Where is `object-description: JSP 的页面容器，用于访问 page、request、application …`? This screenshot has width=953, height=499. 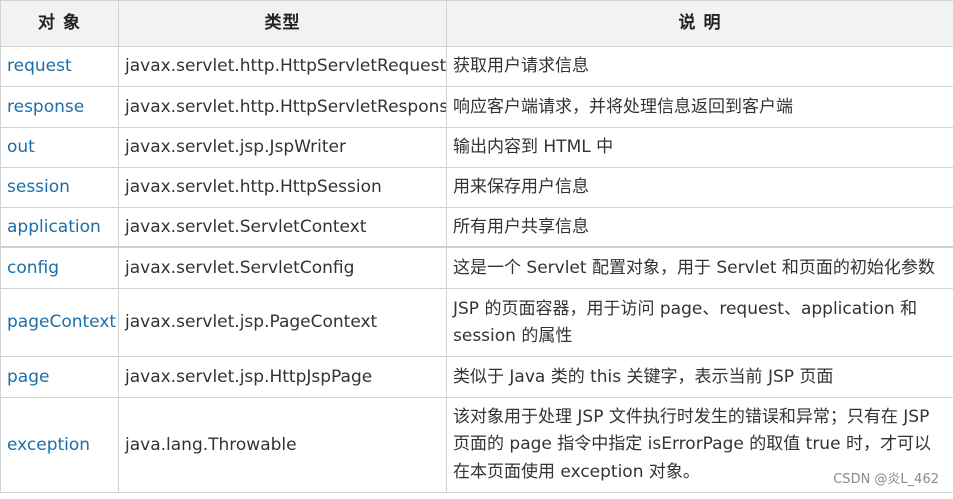
object-description: JSP 的页面容器，用于访问 page、request、application … is located at coordinates (699, 322).